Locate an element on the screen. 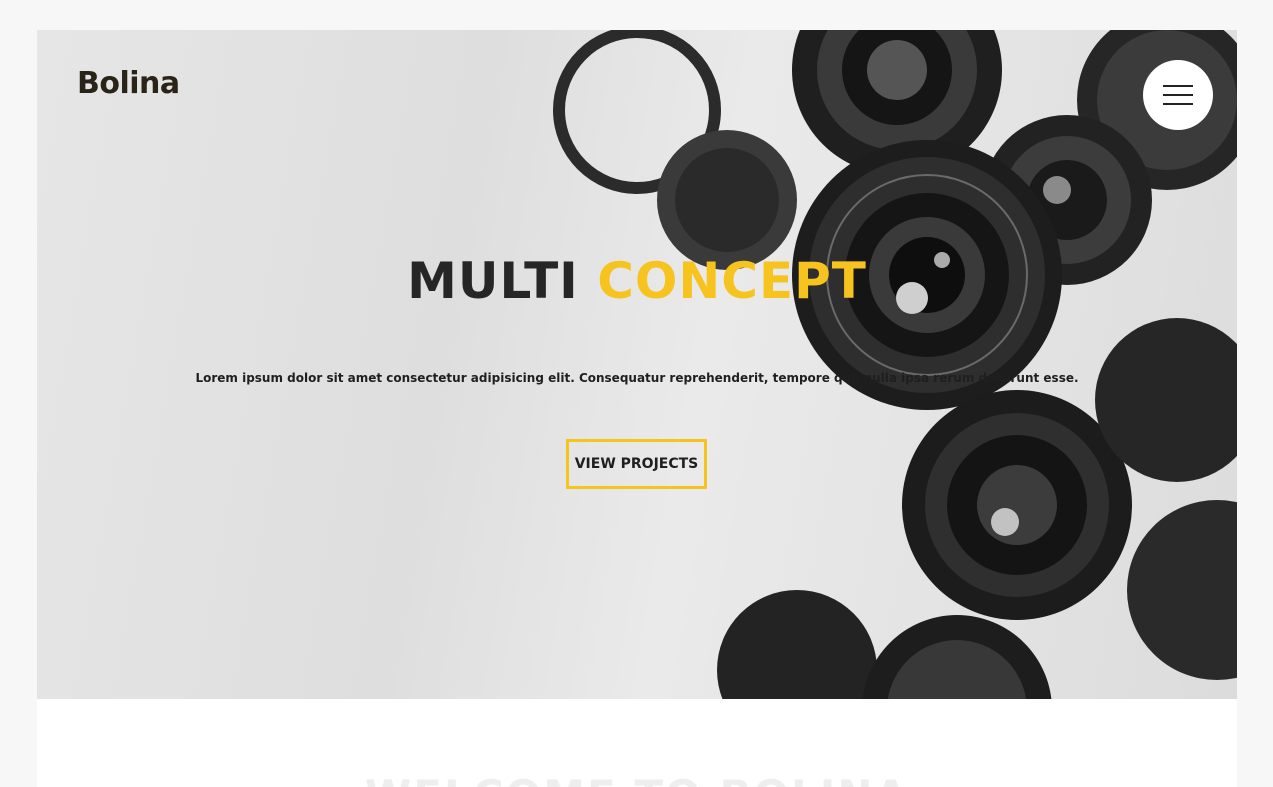  welcome-section: WELCOME TO BOLINA is located at coordinates (637, 743).